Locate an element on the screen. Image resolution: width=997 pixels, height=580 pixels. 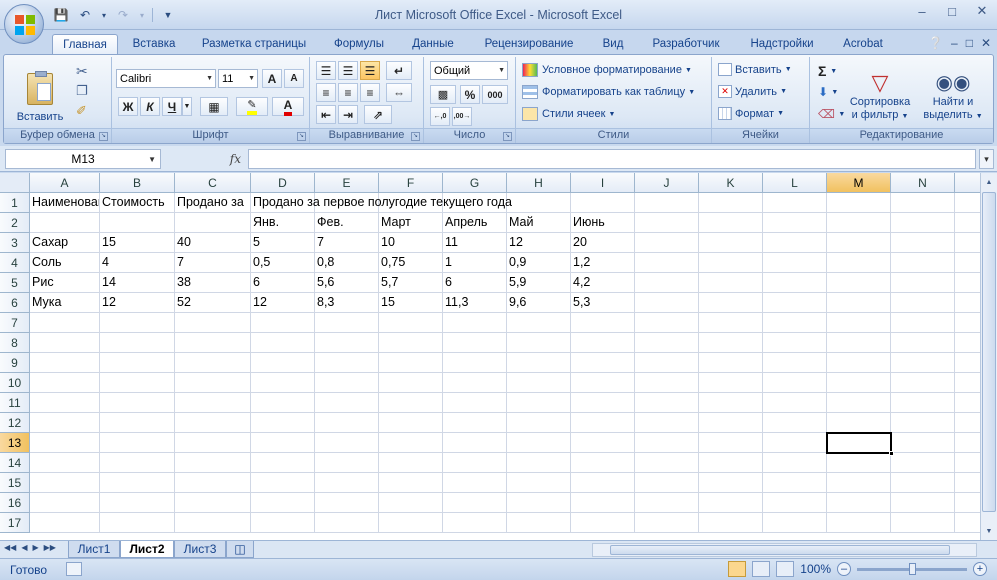
zoom-in-icon: + is located at coordinates (980, 569).